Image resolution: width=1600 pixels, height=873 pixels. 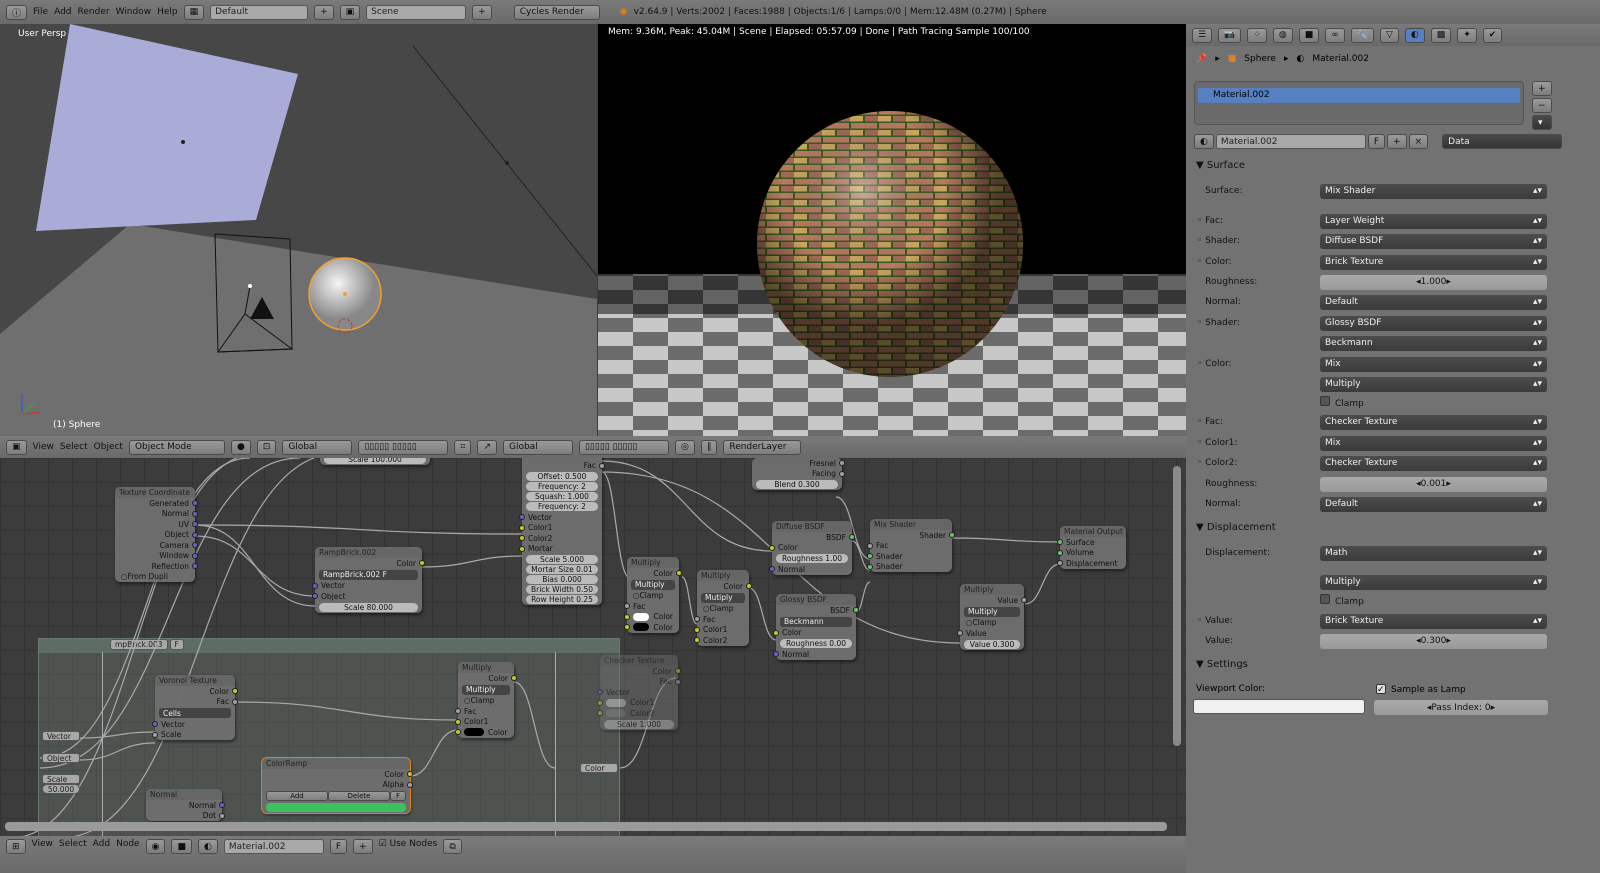 What do you see at coordinates (1290, 141) in the screenshot?
I see `material-name-field: Material.002` at bounding box center [1290, 141].